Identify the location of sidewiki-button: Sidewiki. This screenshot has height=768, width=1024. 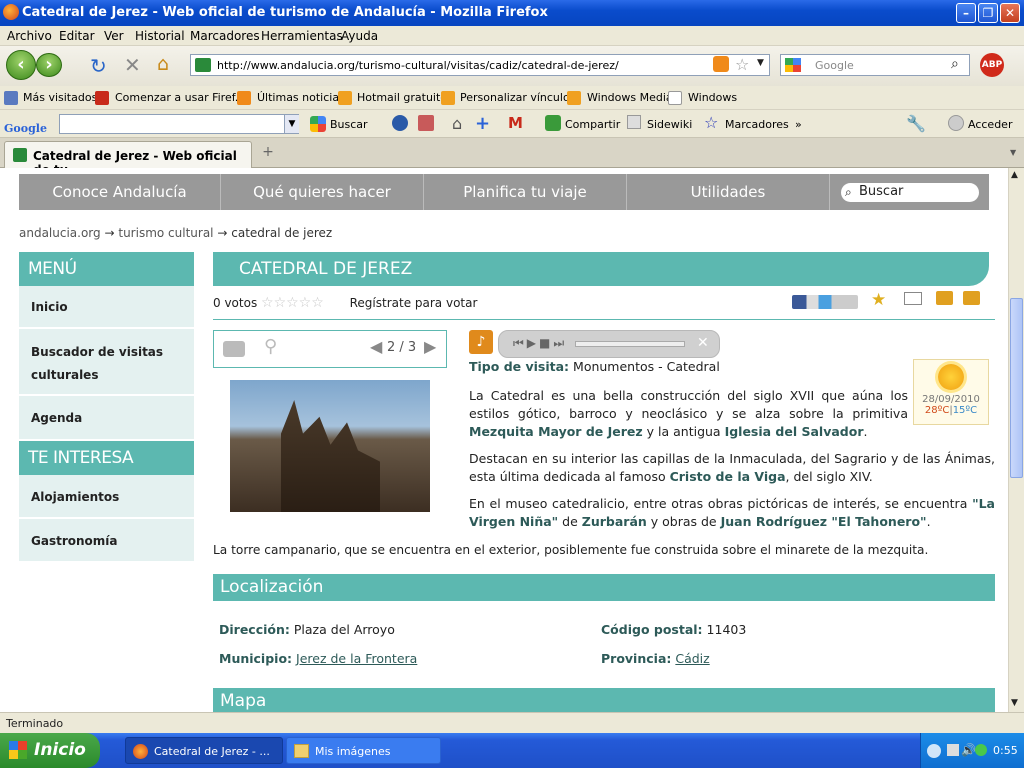
(669, 124).